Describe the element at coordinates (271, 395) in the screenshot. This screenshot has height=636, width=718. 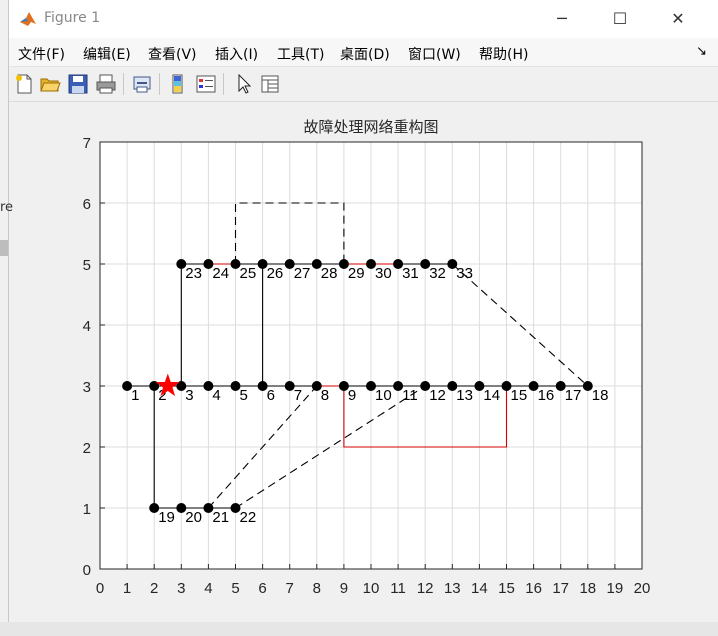
I see `node-label-6: 6` at that location.